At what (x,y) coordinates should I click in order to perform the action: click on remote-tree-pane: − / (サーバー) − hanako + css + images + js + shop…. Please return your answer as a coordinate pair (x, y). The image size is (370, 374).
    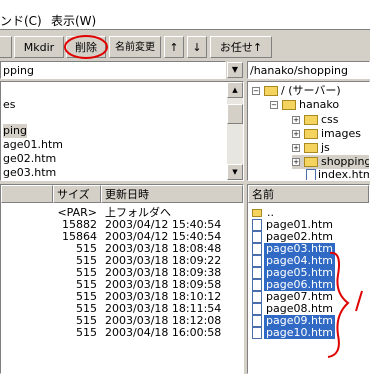
    Looking at the image, I should click on (308, 131).